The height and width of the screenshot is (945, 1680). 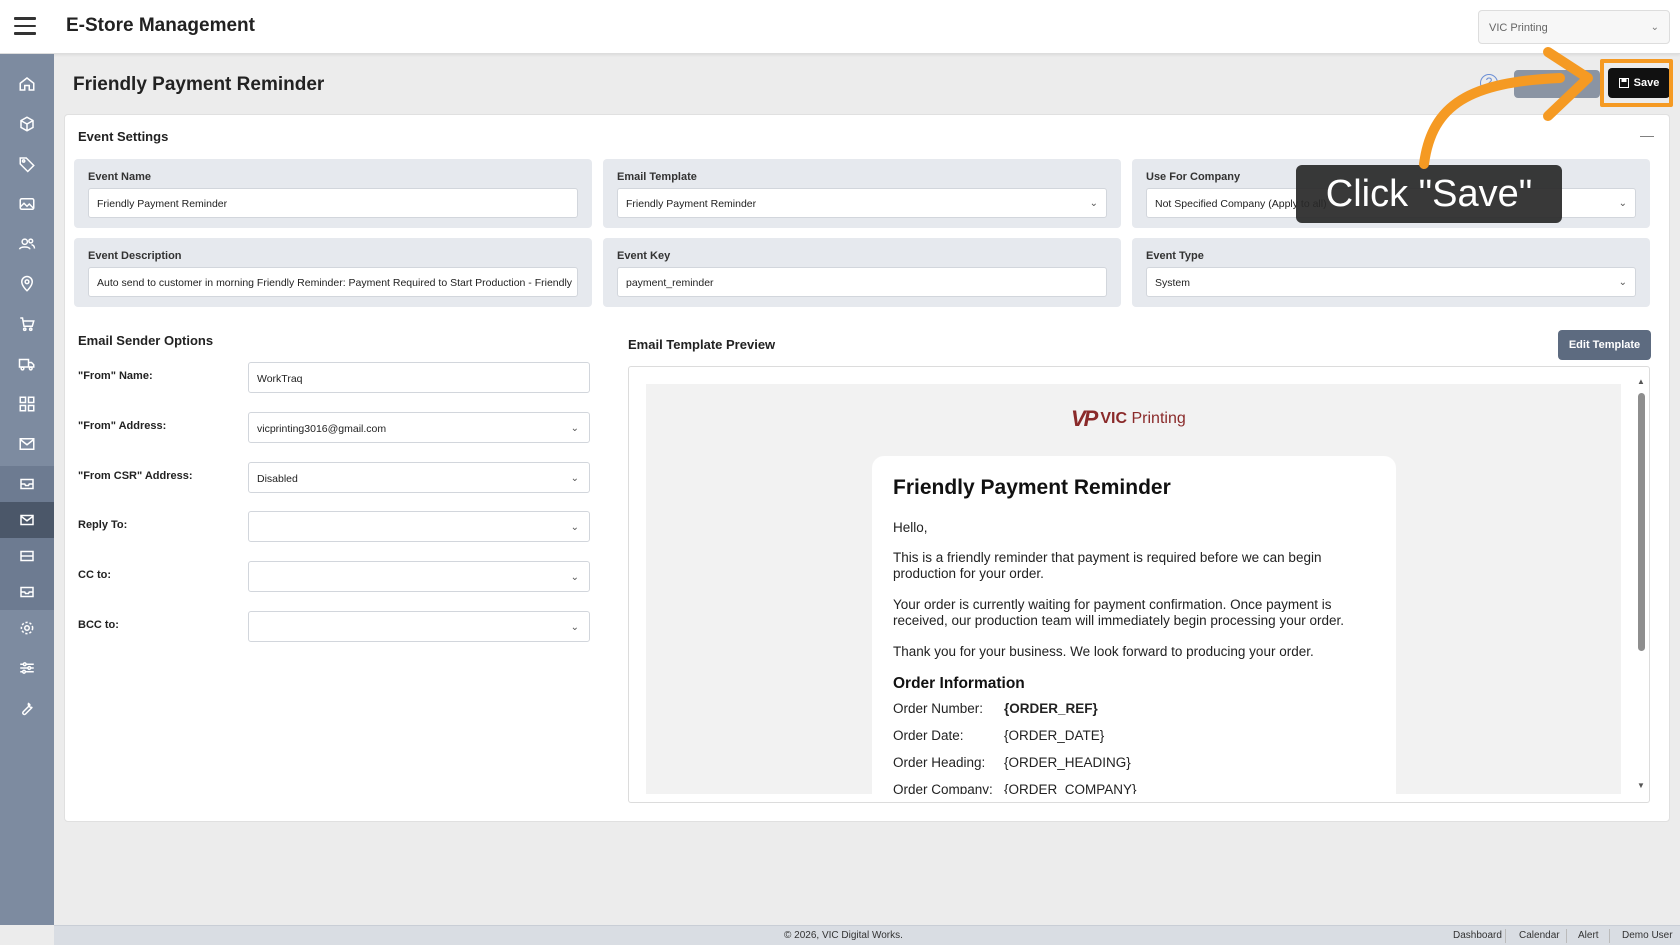 What do you see at coordinates (122, 426) in the screenshot?
I see `from-address-label: "From" Address:` at bounding box center [122, 426].